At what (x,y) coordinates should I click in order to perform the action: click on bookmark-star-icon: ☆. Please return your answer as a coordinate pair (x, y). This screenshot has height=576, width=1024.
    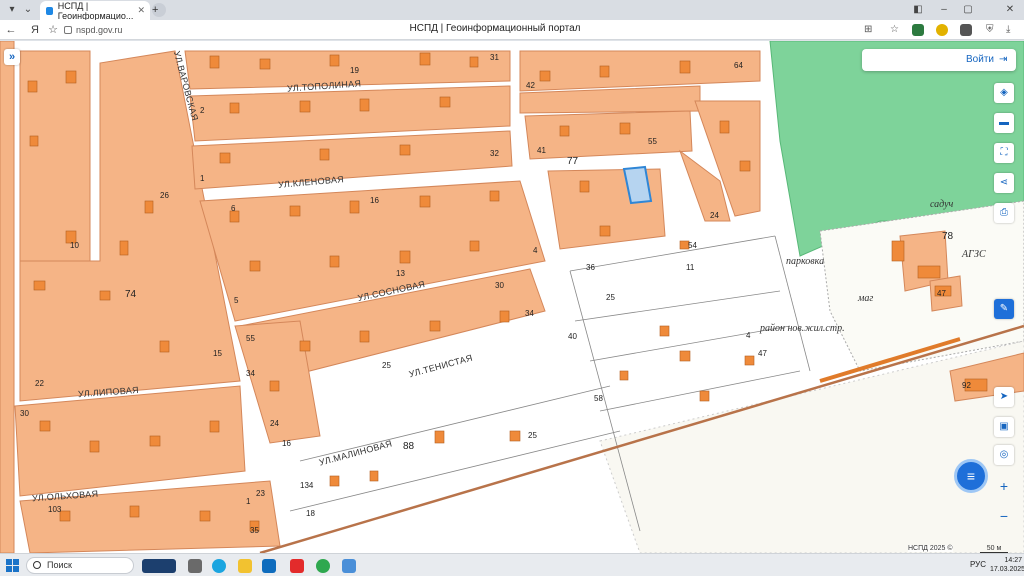
    Looking at the image, I should click on (896, 30).